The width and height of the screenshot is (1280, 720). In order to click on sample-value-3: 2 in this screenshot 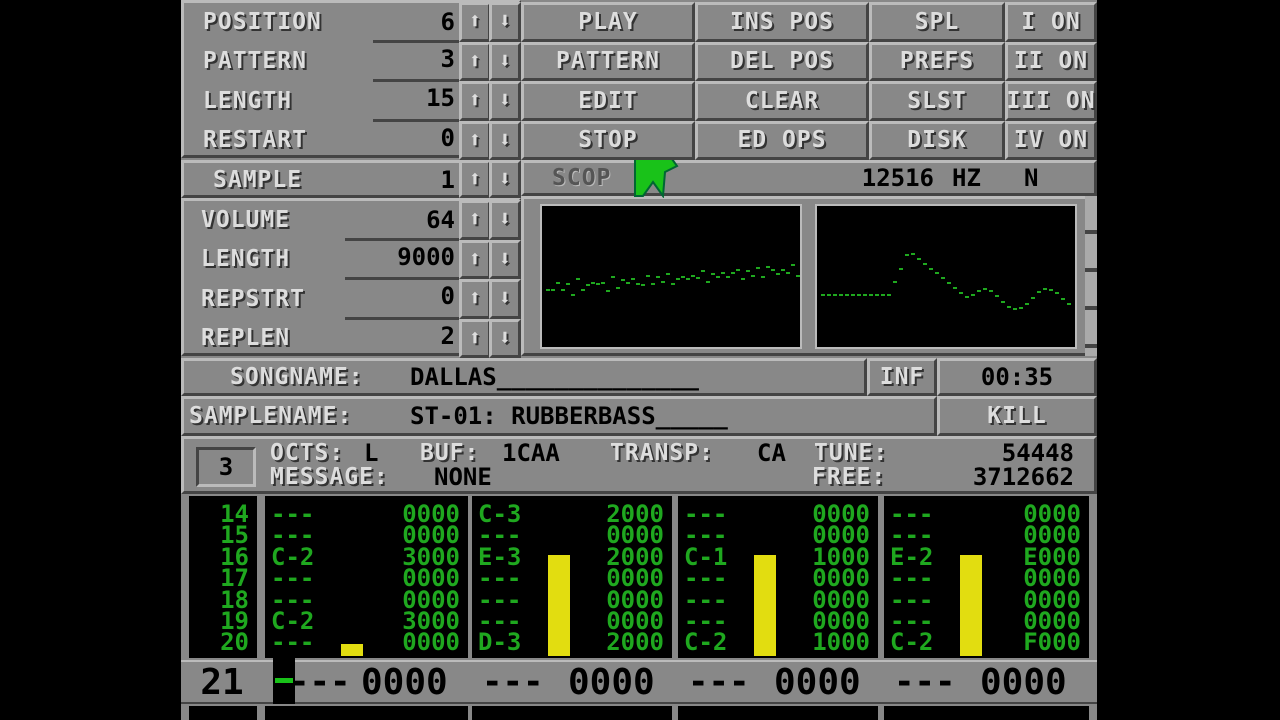, I will do `click(447, 335)`.